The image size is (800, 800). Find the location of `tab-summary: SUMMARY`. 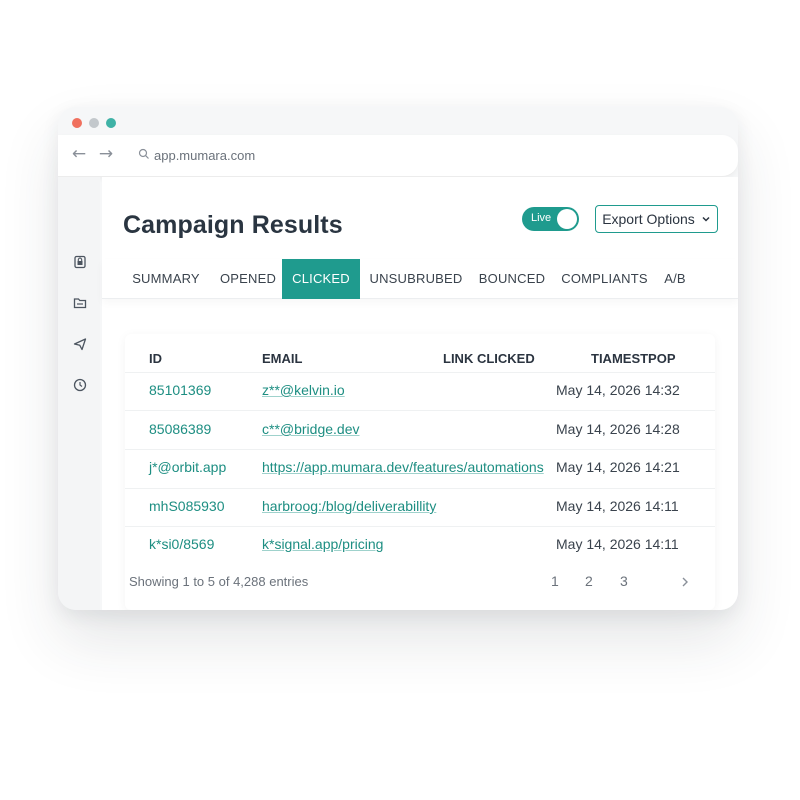

tab-summary: SUMMARY is located at coordinates (166, 279).